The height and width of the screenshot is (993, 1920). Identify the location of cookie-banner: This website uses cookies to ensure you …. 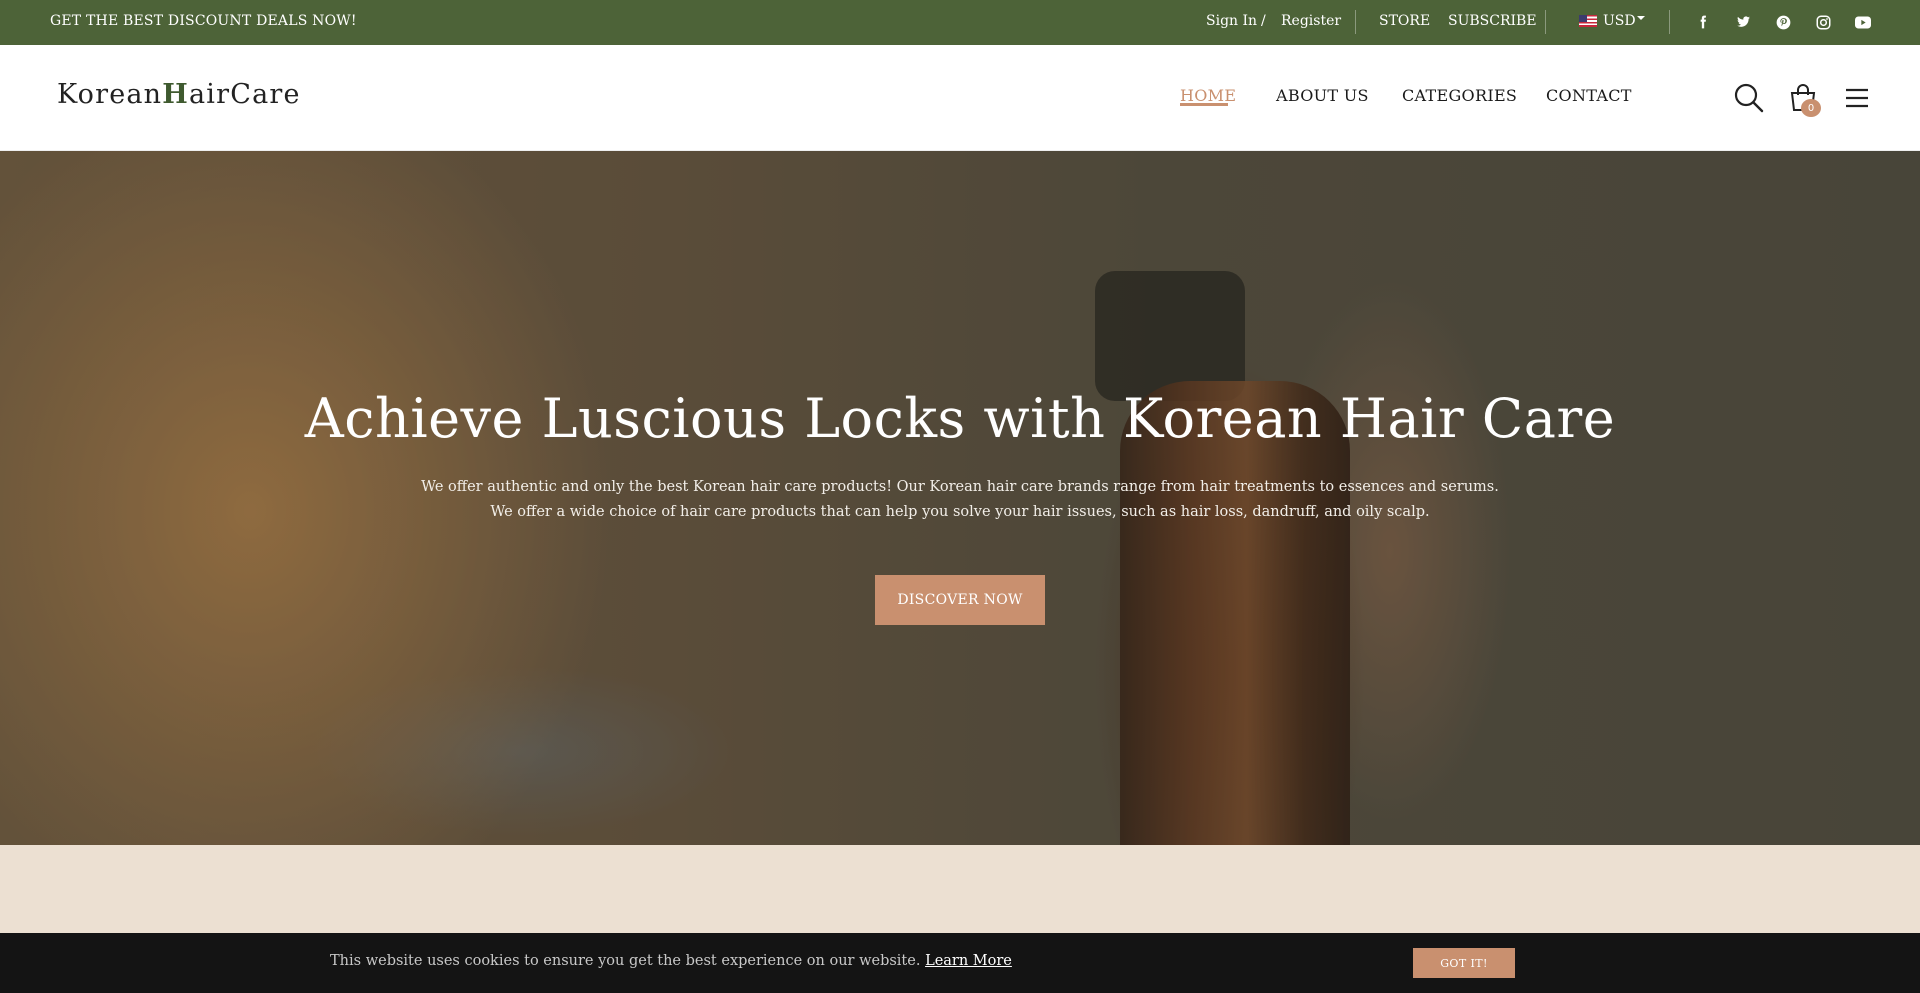
(960, 963).